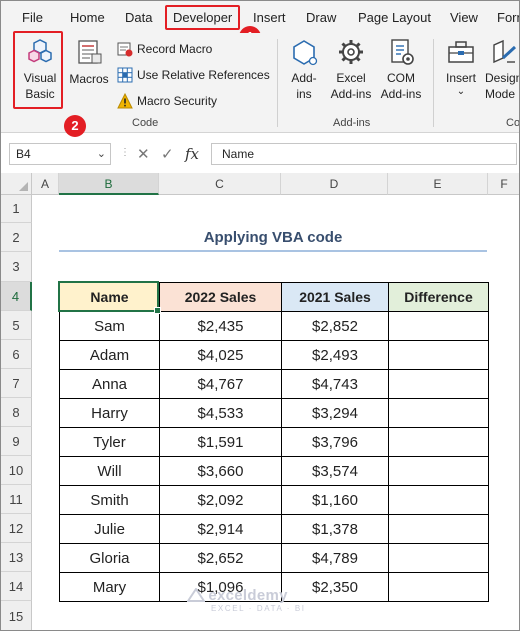 The height and width of the screenshot is (631, 520). What do you see at coordinates (138, 17) in the screenshot?
I see `tab-data: Data` at bounding box center [138, 17].